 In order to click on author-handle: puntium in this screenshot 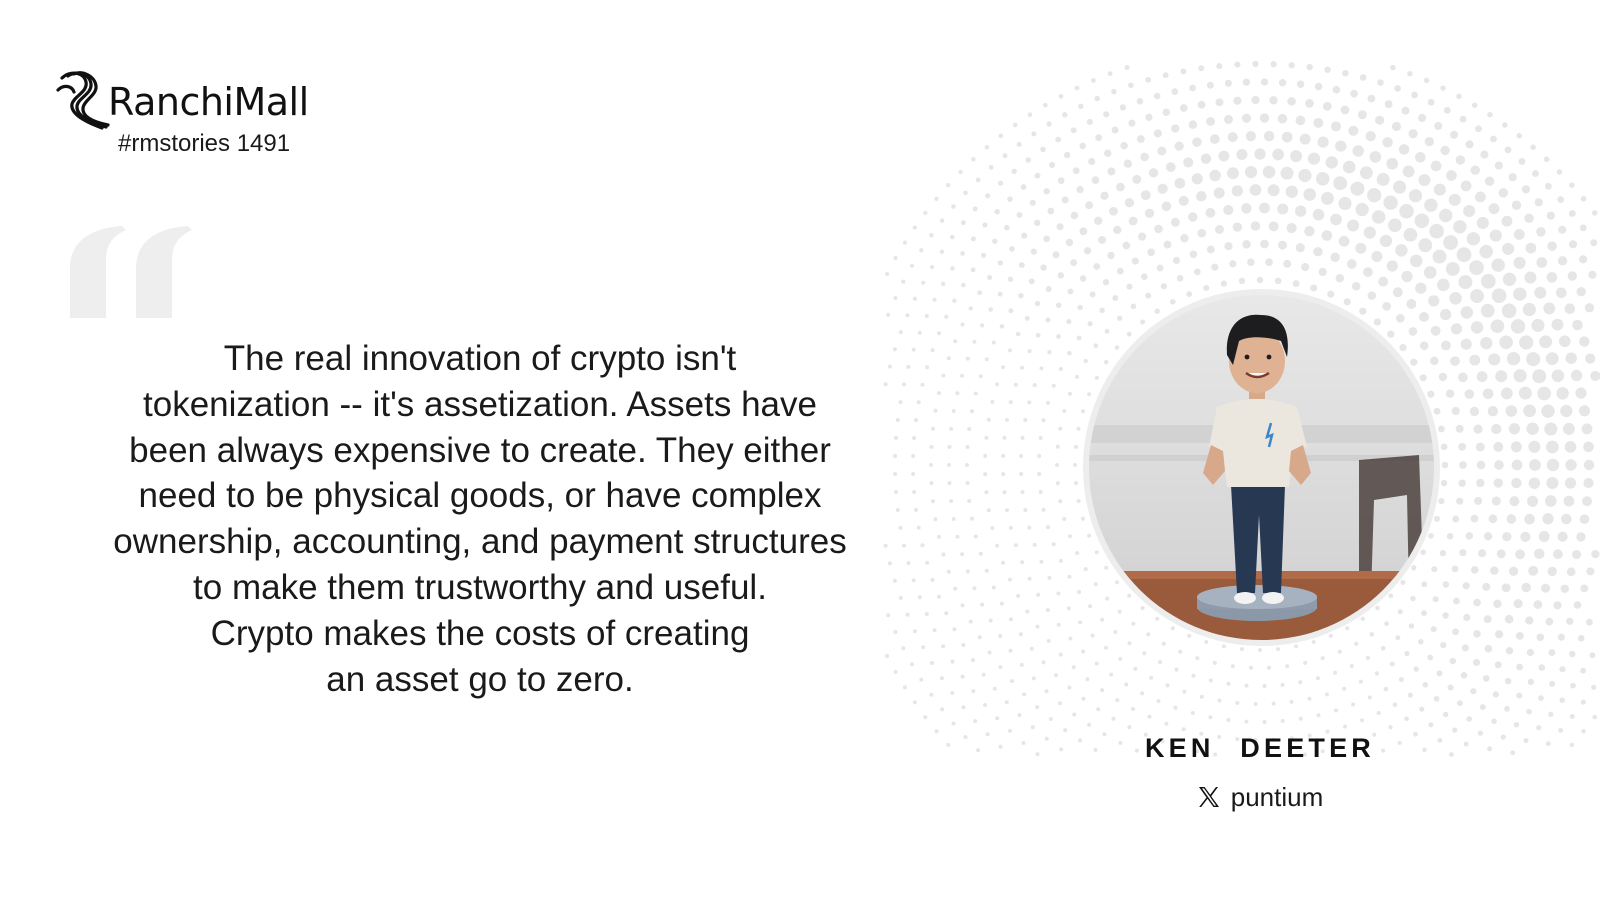, I will do `click(1260, 797)`.